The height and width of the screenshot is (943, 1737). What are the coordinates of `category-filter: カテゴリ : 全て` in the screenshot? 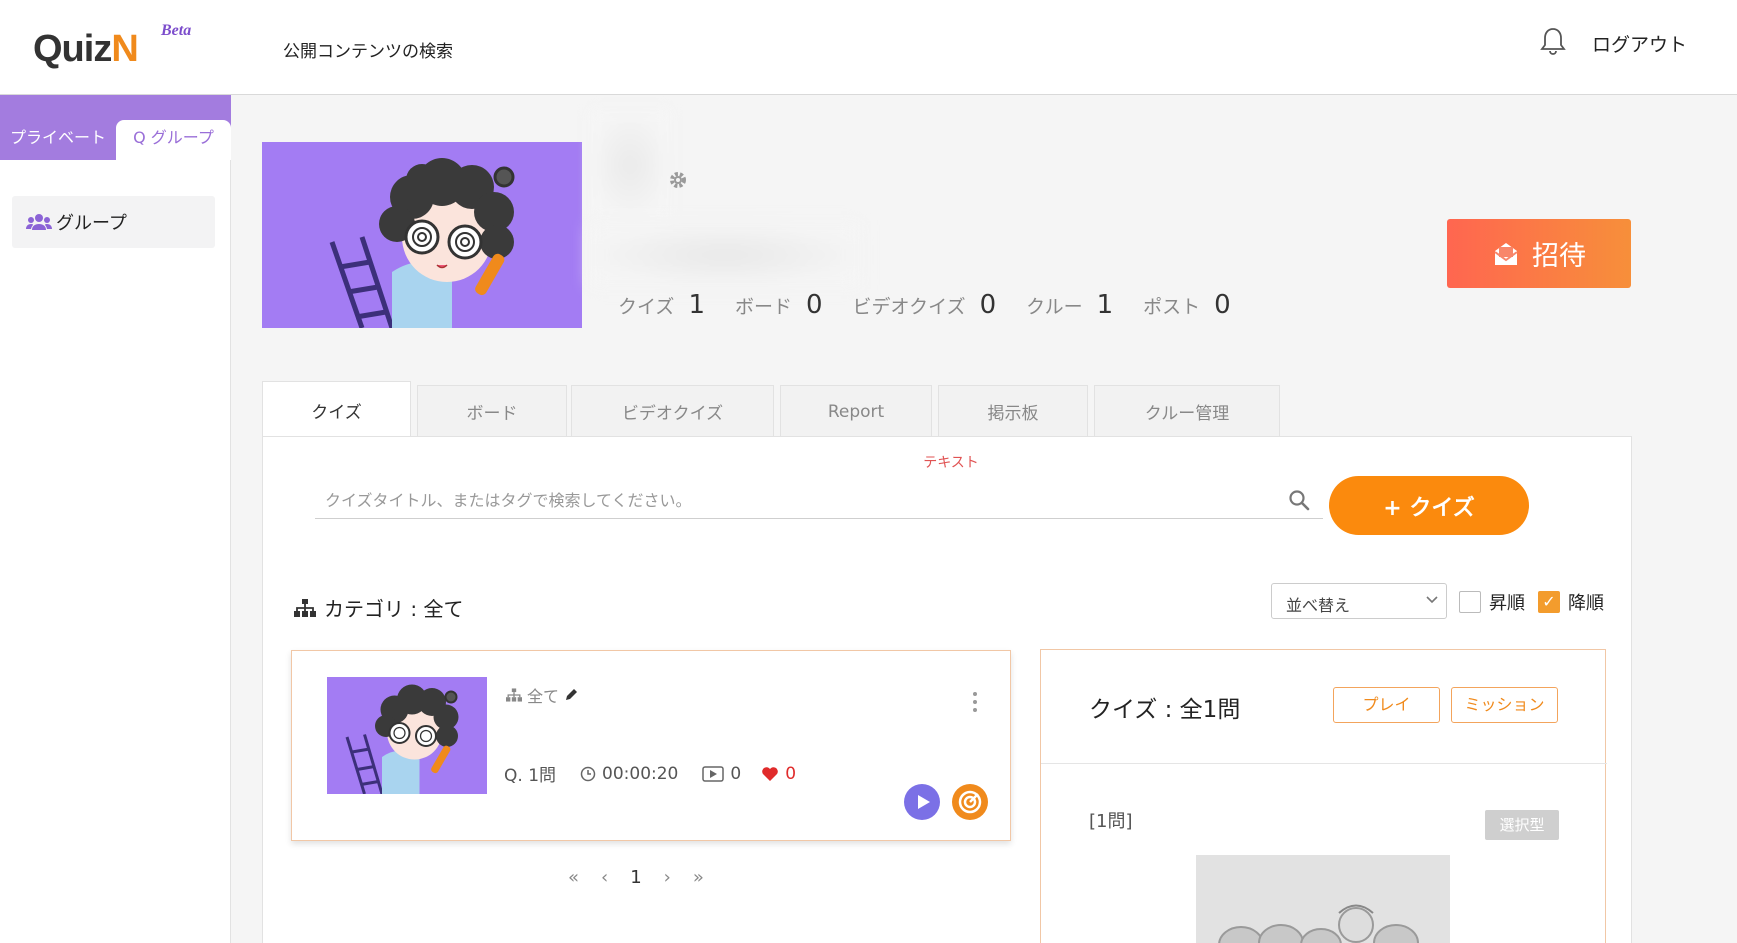 It's located at (378, 607).